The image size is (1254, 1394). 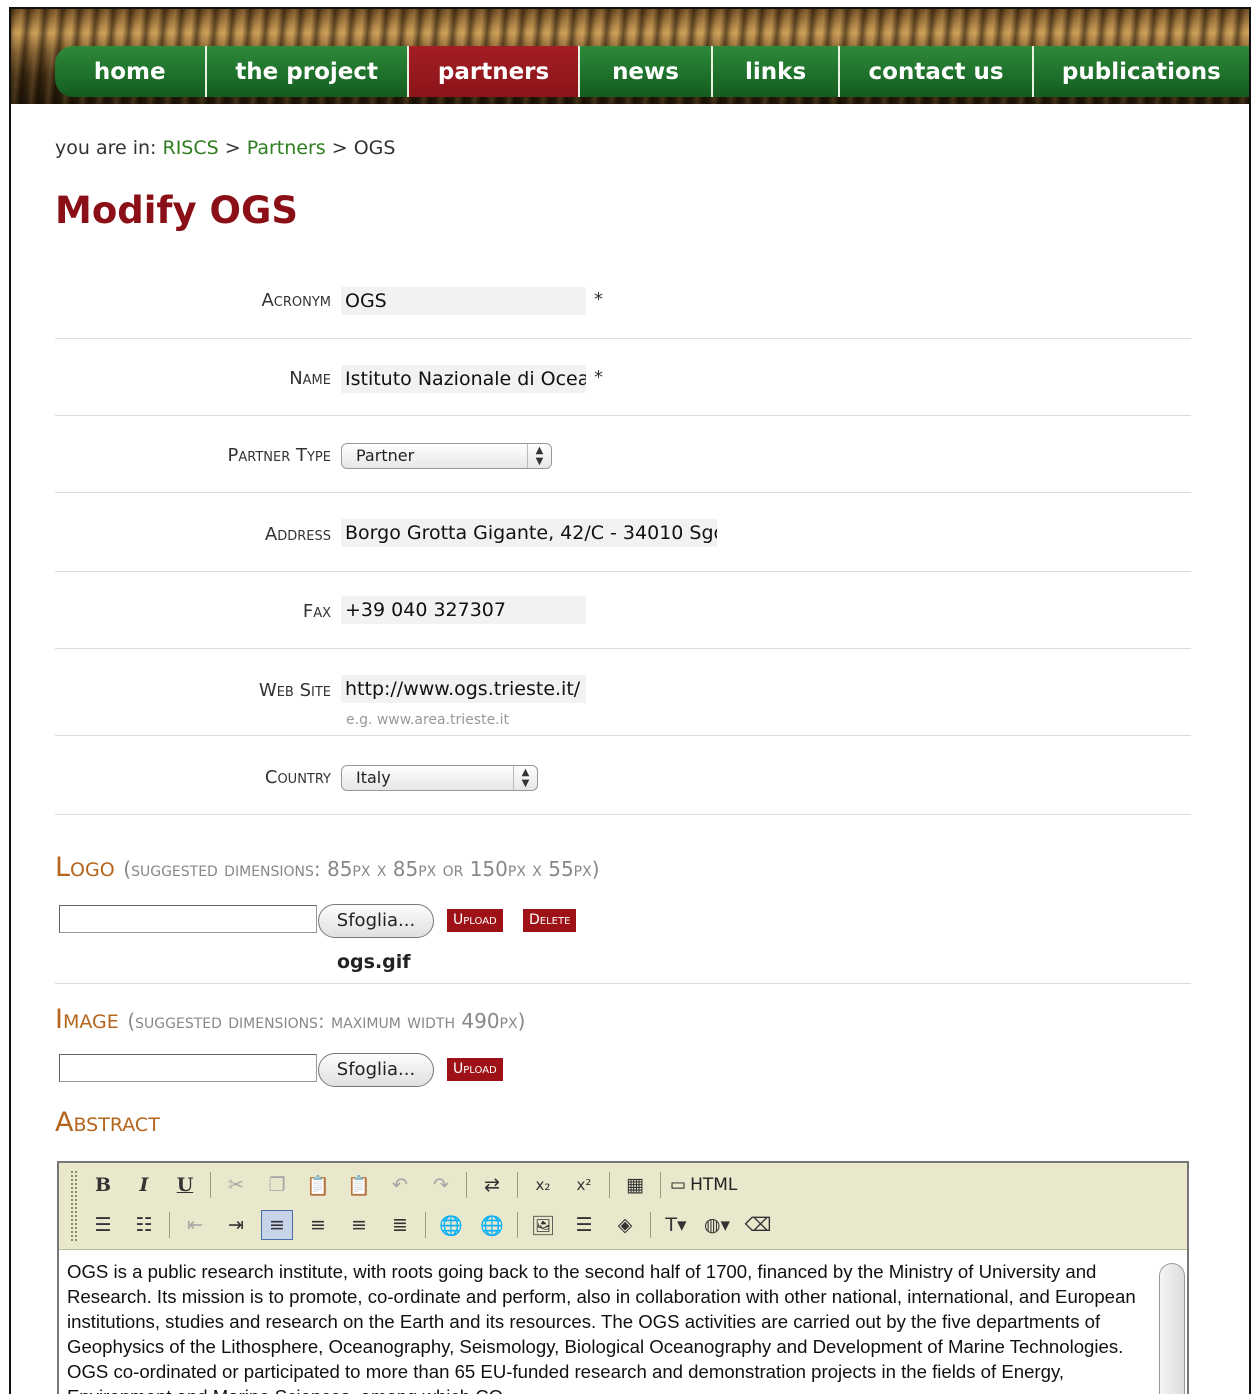 What do you see at coordinates (475, 920) in the screenshot?
I see `logo-upload-button: Upload` at bounding box center [475, 920].